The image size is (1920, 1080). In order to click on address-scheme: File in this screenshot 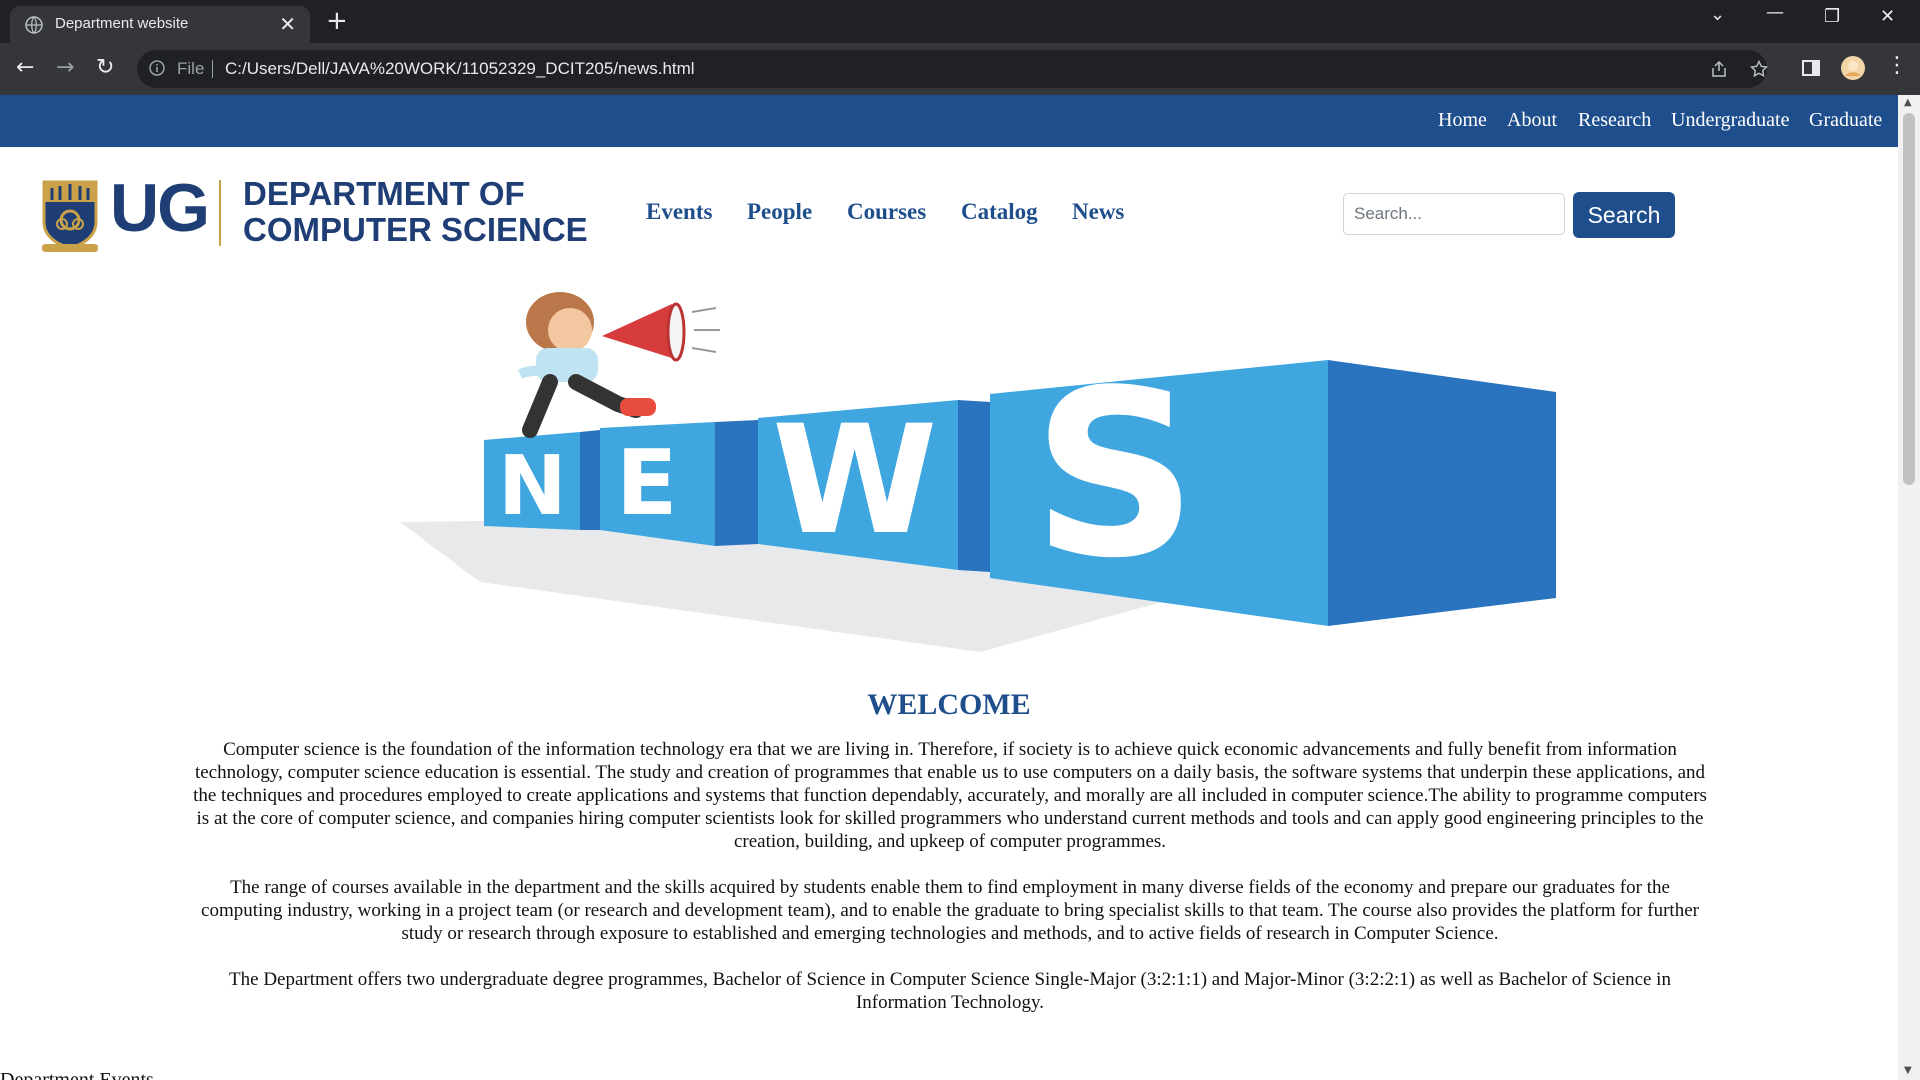, I will do `click(191, 68)`.